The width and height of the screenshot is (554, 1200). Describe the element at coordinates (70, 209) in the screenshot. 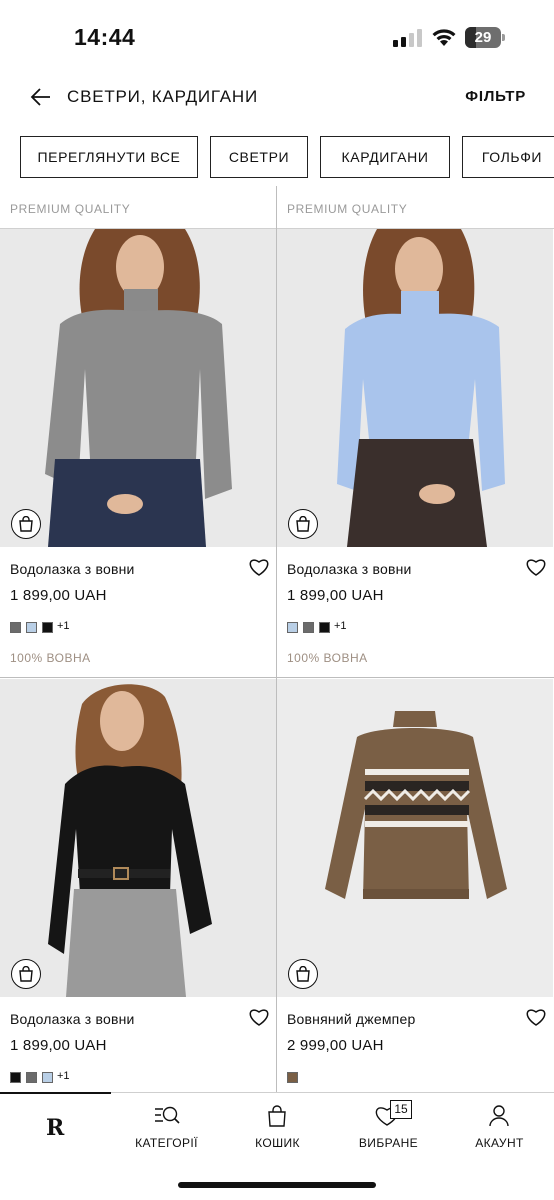

I see `cut-row-label-left: PREMIUM QUALITY` at that location.